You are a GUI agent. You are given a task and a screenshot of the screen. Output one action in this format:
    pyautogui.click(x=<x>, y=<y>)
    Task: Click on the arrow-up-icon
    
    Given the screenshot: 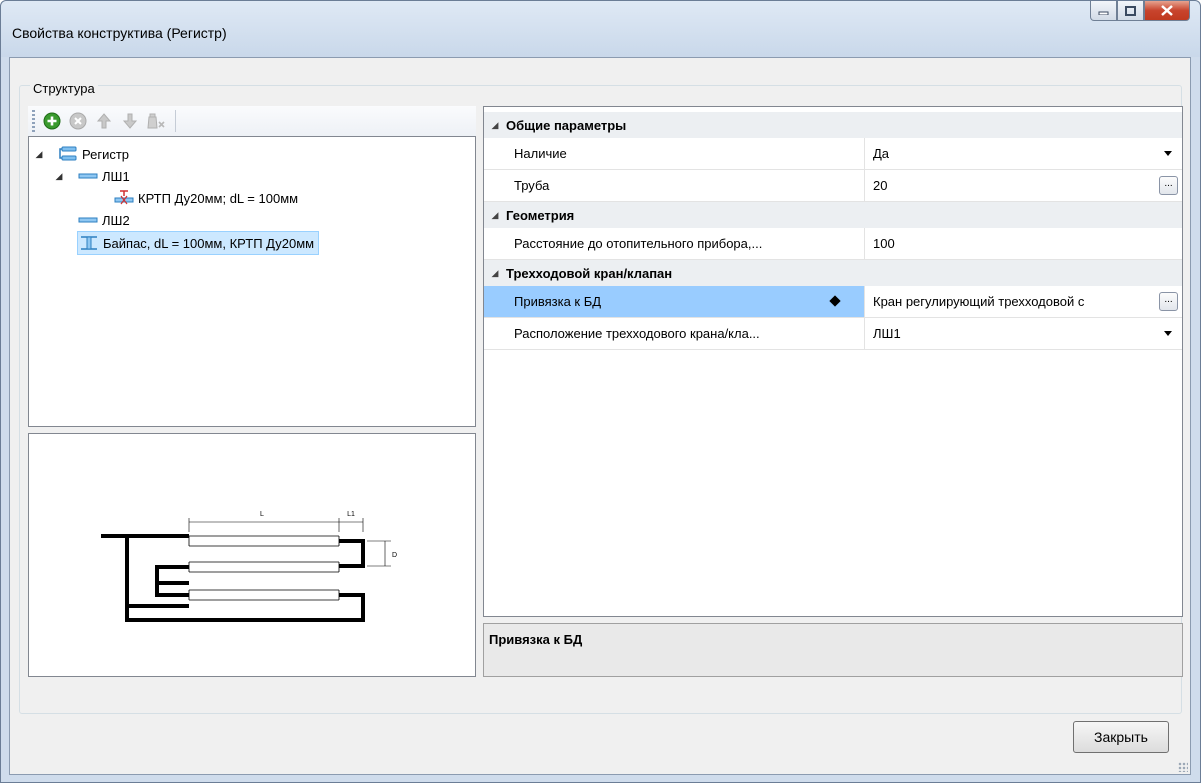 What is the action you would take?
    pyautogui.click(x=104, y=121)
    